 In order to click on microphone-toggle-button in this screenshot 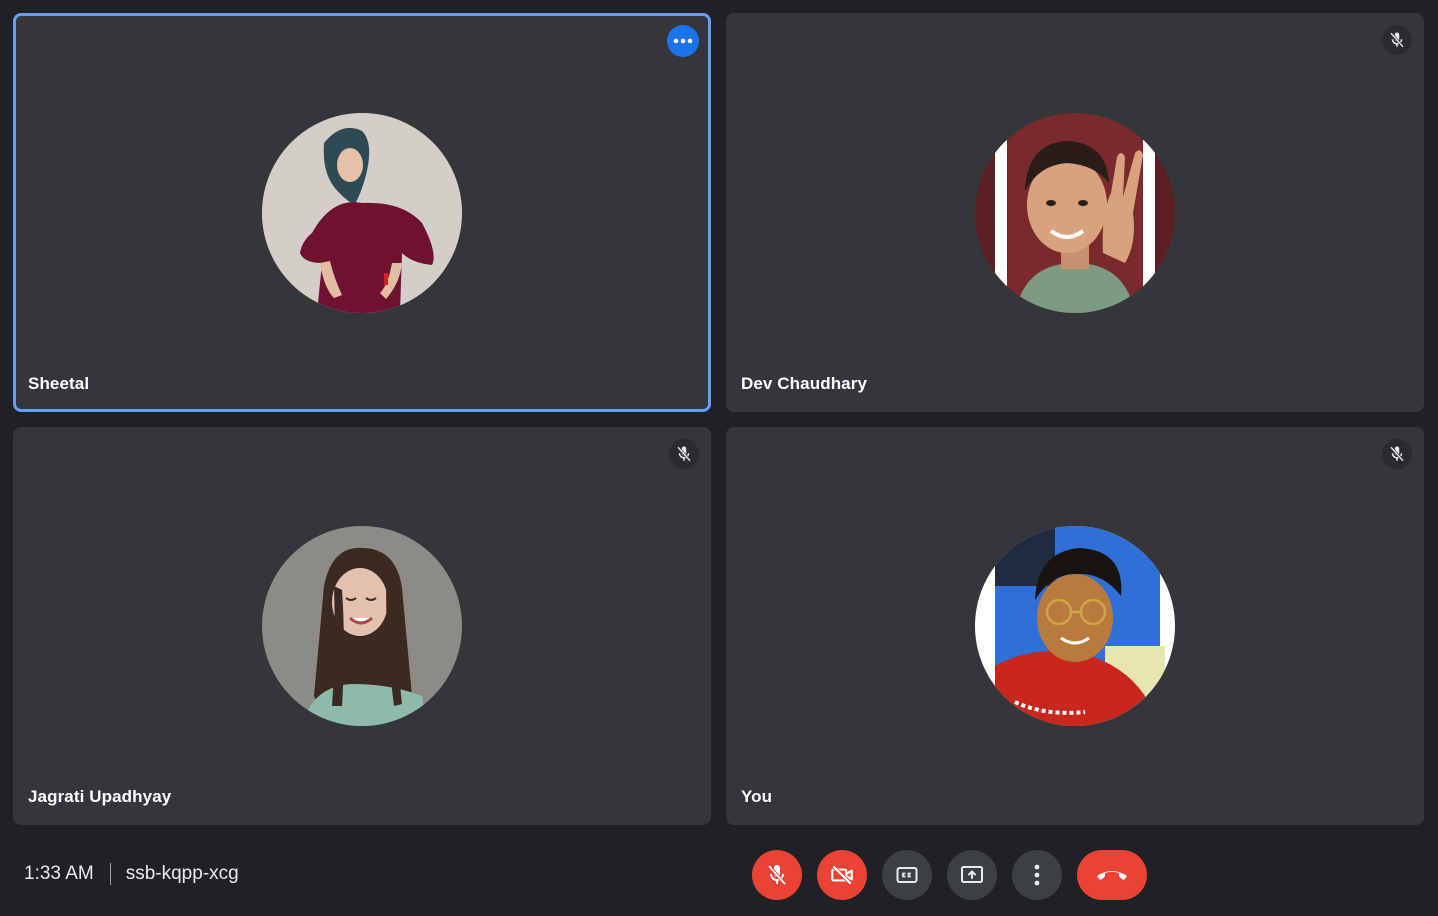, I will do `click(777, 875)`.